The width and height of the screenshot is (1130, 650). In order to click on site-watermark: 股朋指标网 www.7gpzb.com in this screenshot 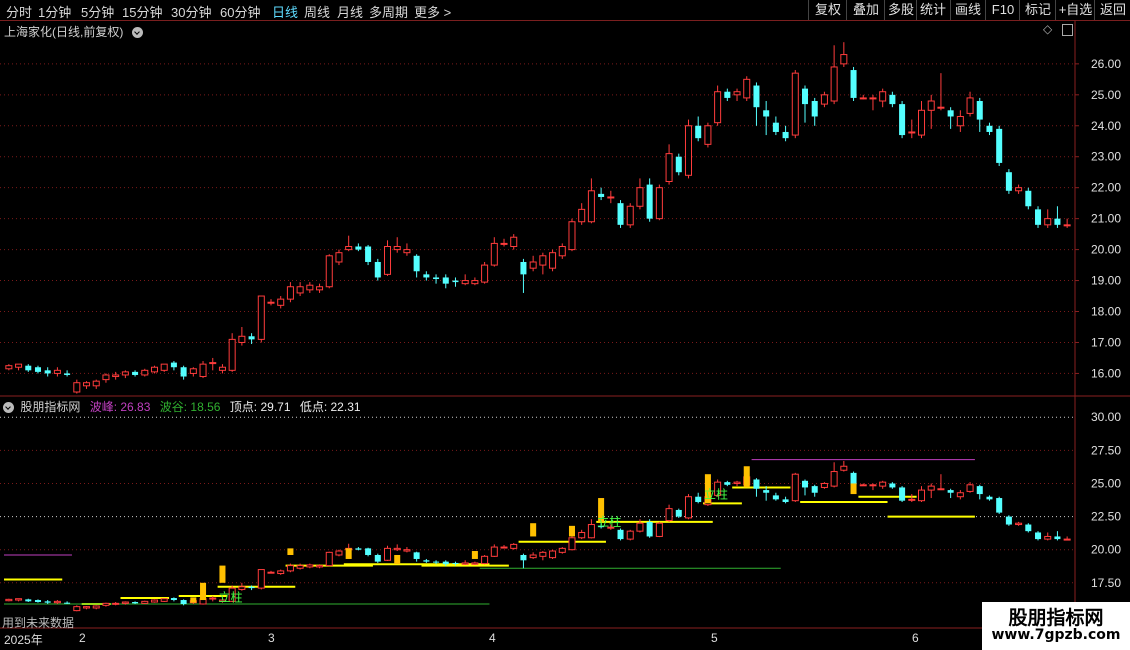, I will do `click(1056, 626)`.